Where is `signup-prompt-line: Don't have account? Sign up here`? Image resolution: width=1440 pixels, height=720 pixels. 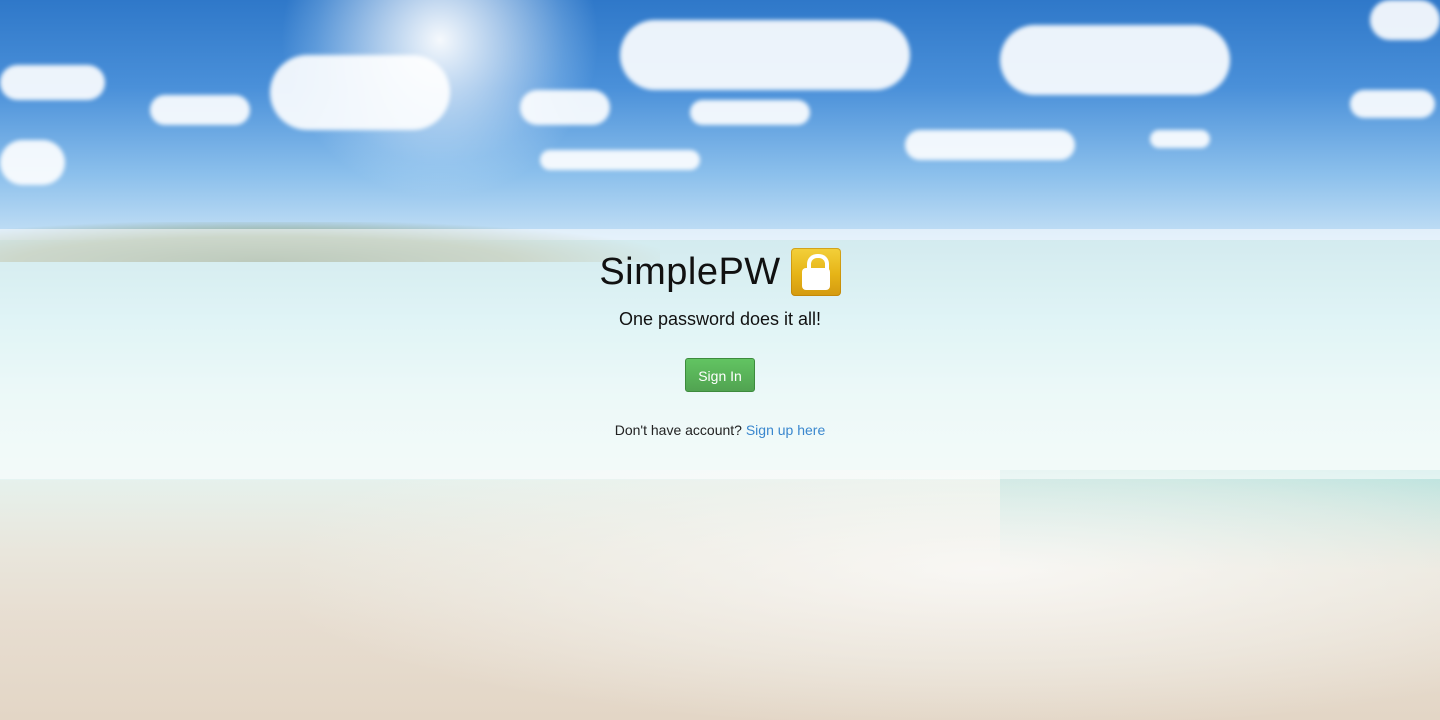
signup-prompt-line: Don't have account? Sign up here is located at coordinates (720, 430).